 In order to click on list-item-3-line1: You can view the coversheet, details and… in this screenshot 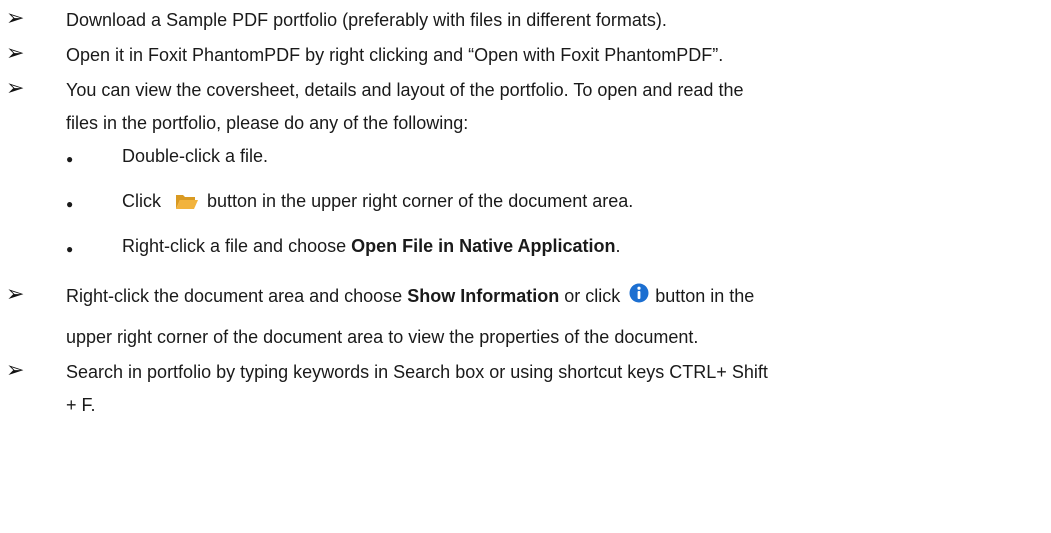, I will do `click(405, 90)`.